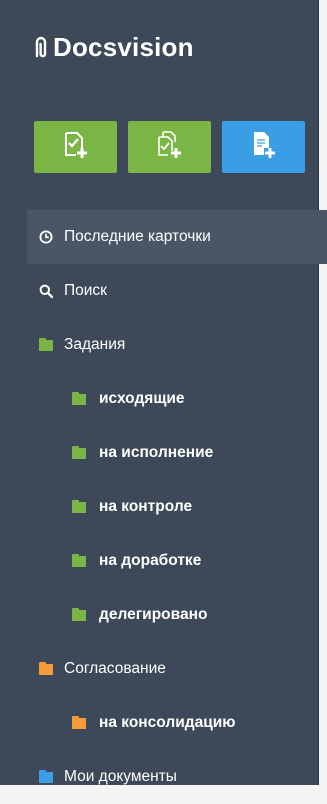 The width and height of the screenshot is (327, 804). I want to click on document-plus-icon, so click(264, 147).